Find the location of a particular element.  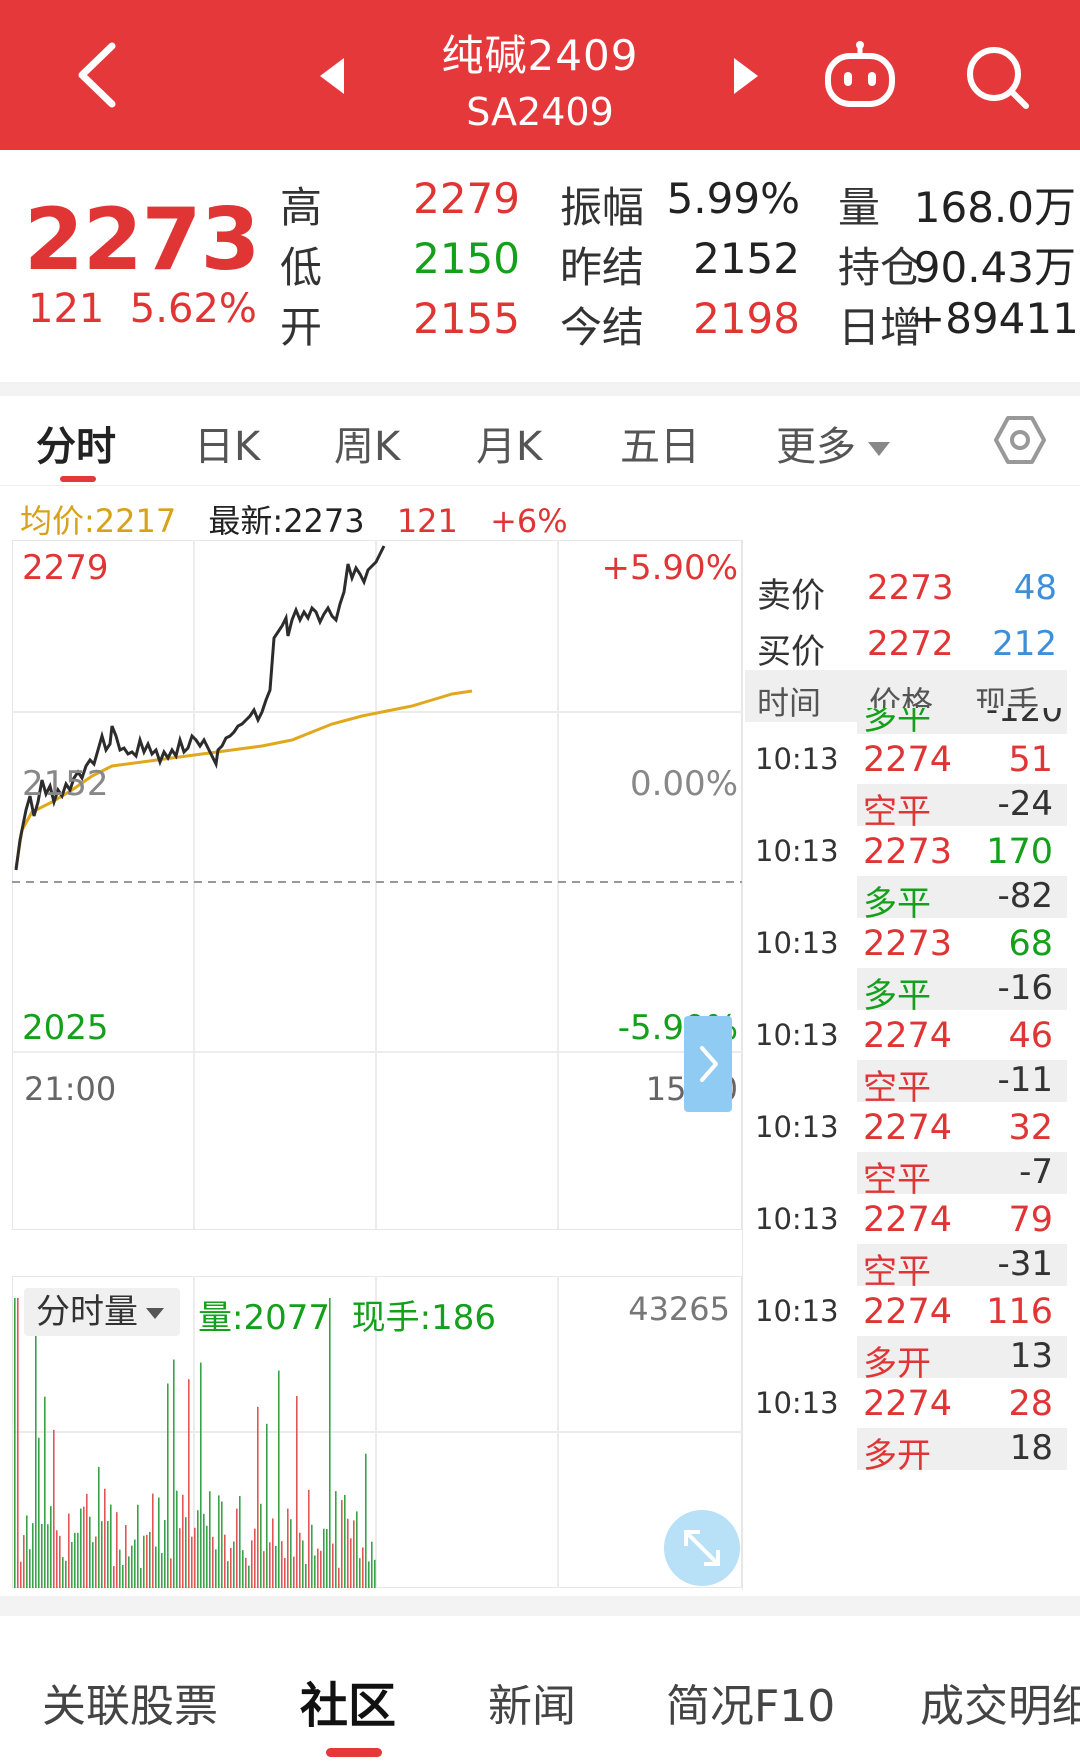

volume-max: 43265 is located at coordinates (679, 1309).